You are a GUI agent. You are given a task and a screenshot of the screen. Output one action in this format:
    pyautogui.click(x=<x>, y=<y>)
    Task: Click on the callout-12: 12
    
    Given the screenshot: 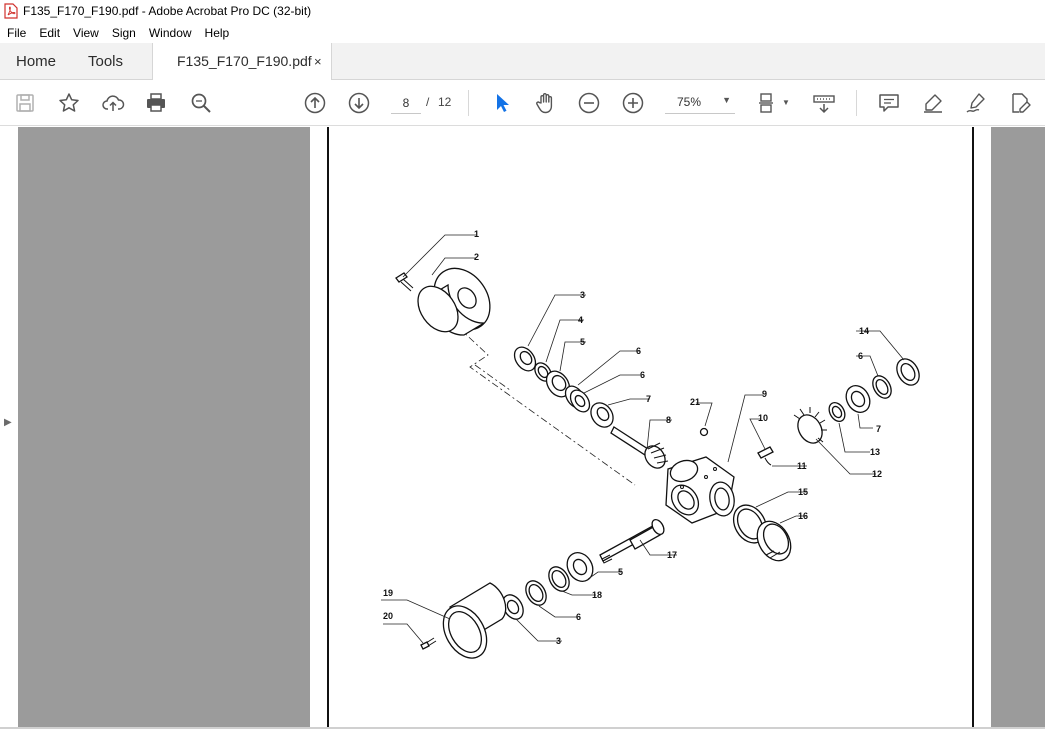 What is the action you would take?
    pyautogui.click(x=877, y=474)
    